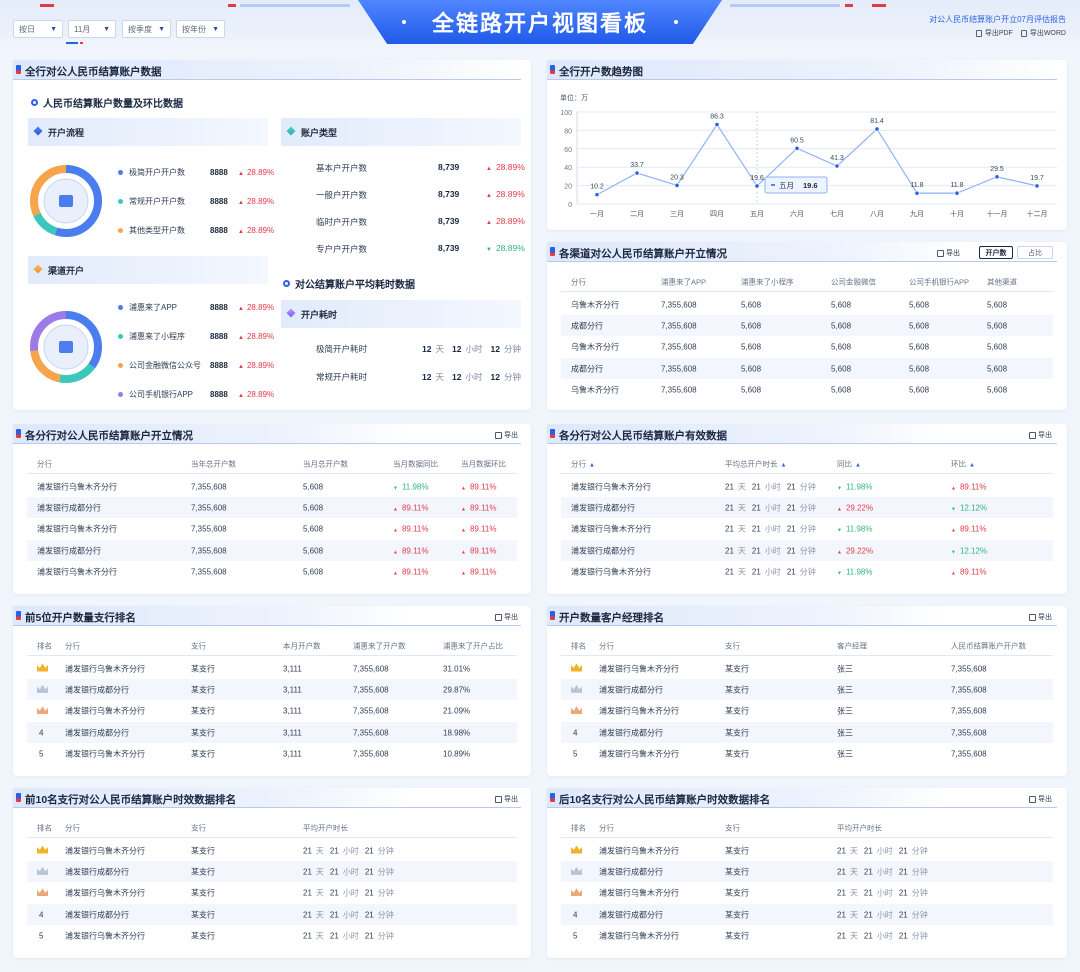 Image resolution: width=1080 pixels, height=972 pixels. What do you see at coordinates (80, 618) in the screenshot?
I see `card-title: 前5位开户数量支行排名` at bounding box center [80, 618].